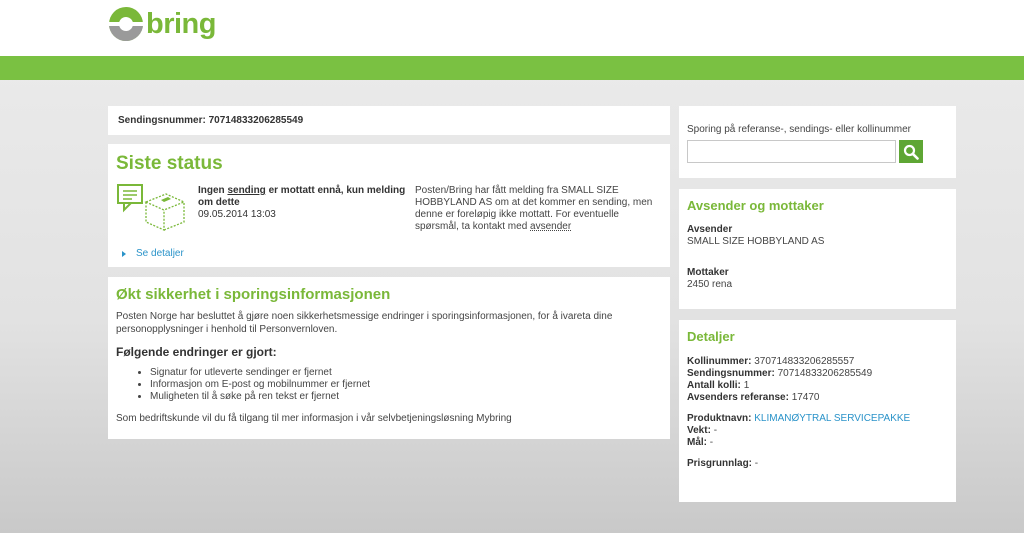 Image resolution: width=1024 pixels, height=533 pixels. I want to click on search-row, so click(817, 151).